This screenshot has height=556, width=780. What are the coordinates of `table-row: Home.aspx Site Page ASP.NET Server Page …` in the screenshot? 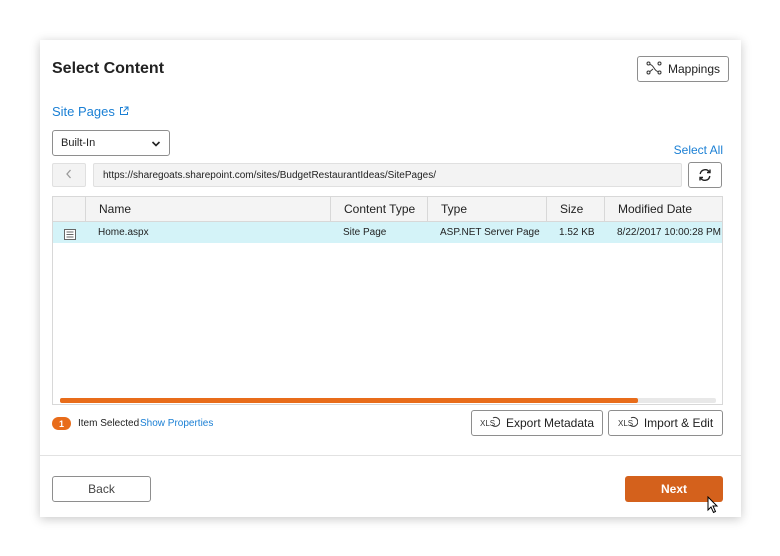 It's located at (387, 232).